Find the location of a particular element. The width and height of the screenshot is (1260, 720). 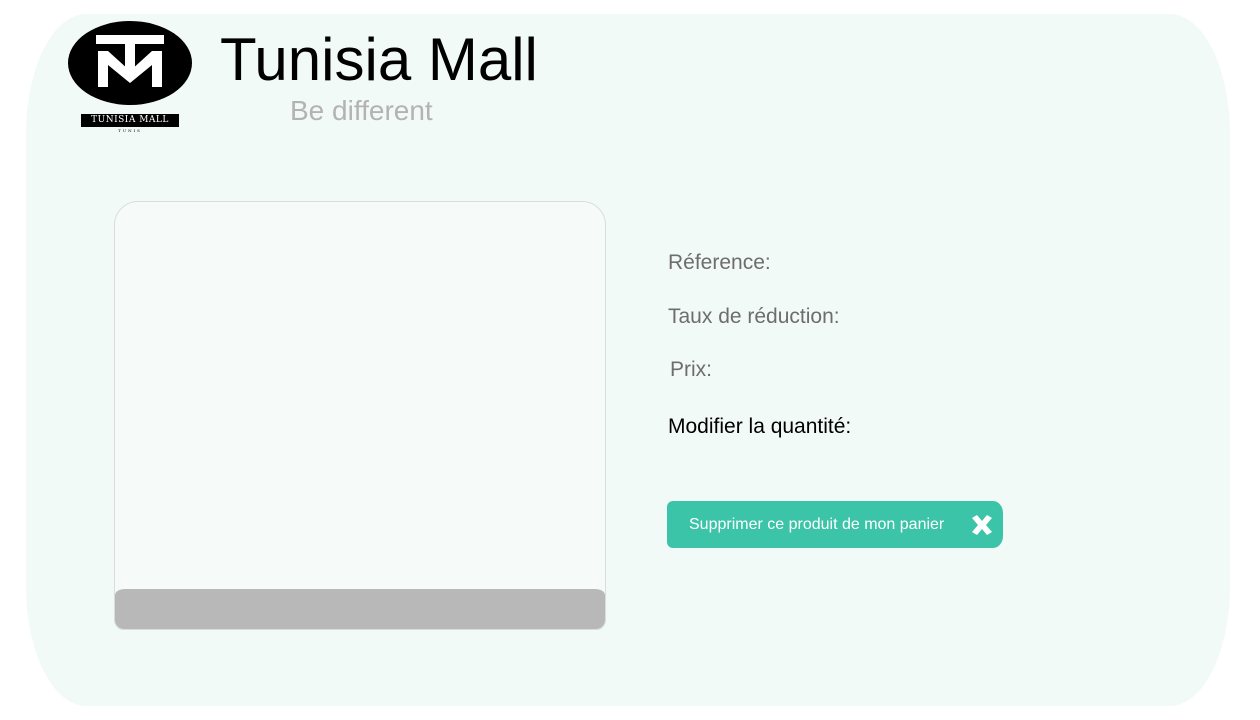

price-label: Prix: is located at coordinates (691, 369).